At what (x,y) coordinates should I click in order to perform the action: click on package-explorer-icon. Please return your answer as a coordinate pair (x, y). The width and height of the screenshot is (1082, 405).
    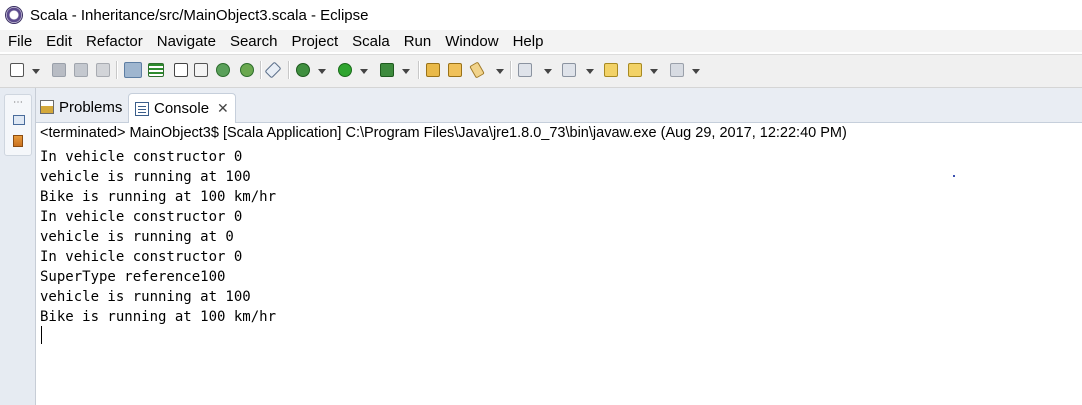
    Looking at the image, I should click on (18, 141).